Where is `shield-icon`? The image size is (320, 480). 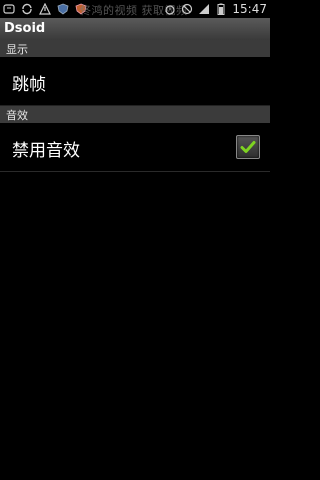
shield-icon is located at coordinates (63, 9).